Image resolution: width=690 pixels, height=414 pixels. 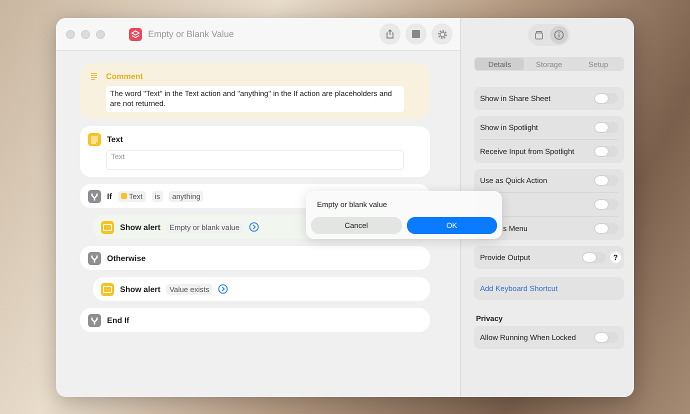 I want to click on action-title: If, so click(x=109, y=196).